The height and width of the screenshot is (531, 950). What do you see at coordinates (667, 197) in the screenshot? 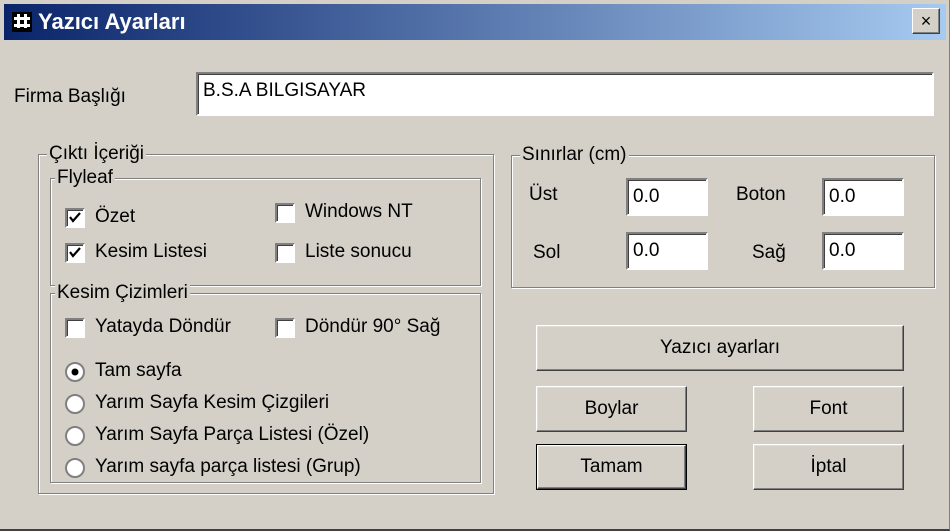
I see `margin-top-input: 0.0` at bounding box center [667, 197].